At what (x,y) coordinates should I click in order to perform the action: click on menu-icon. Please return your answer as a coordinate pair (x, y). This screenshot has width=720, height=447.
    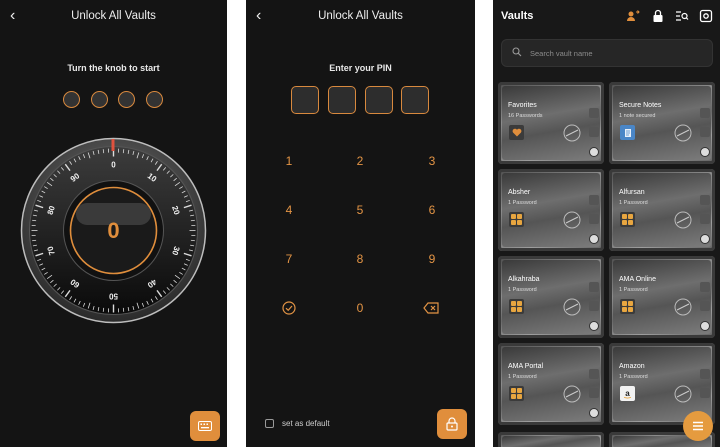
    Looking at the image, I should click on (698, 426).